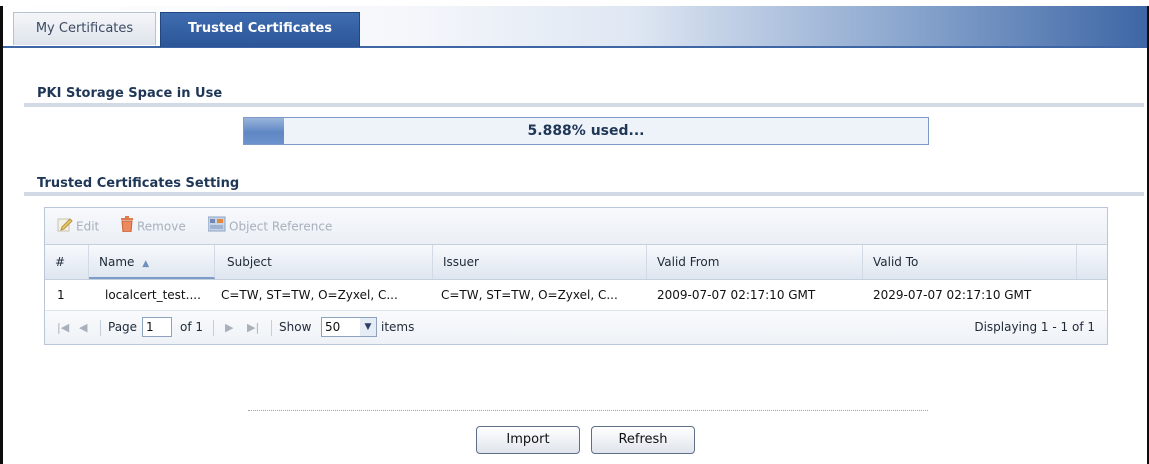 The height and width of the screenshot is (464, 1149). I want to click on storage-section-title: PKI Storage Space in Use, so click(130, 93).